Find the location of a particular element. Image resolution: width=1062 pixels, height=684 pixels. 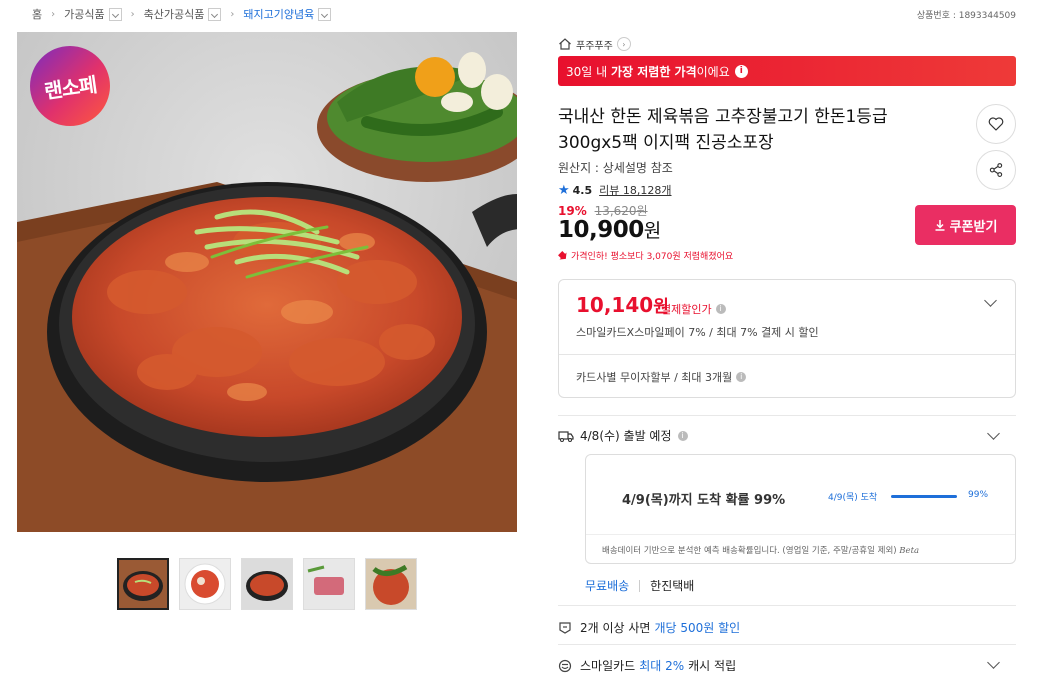

share-button is located at coordinates (996, 170).